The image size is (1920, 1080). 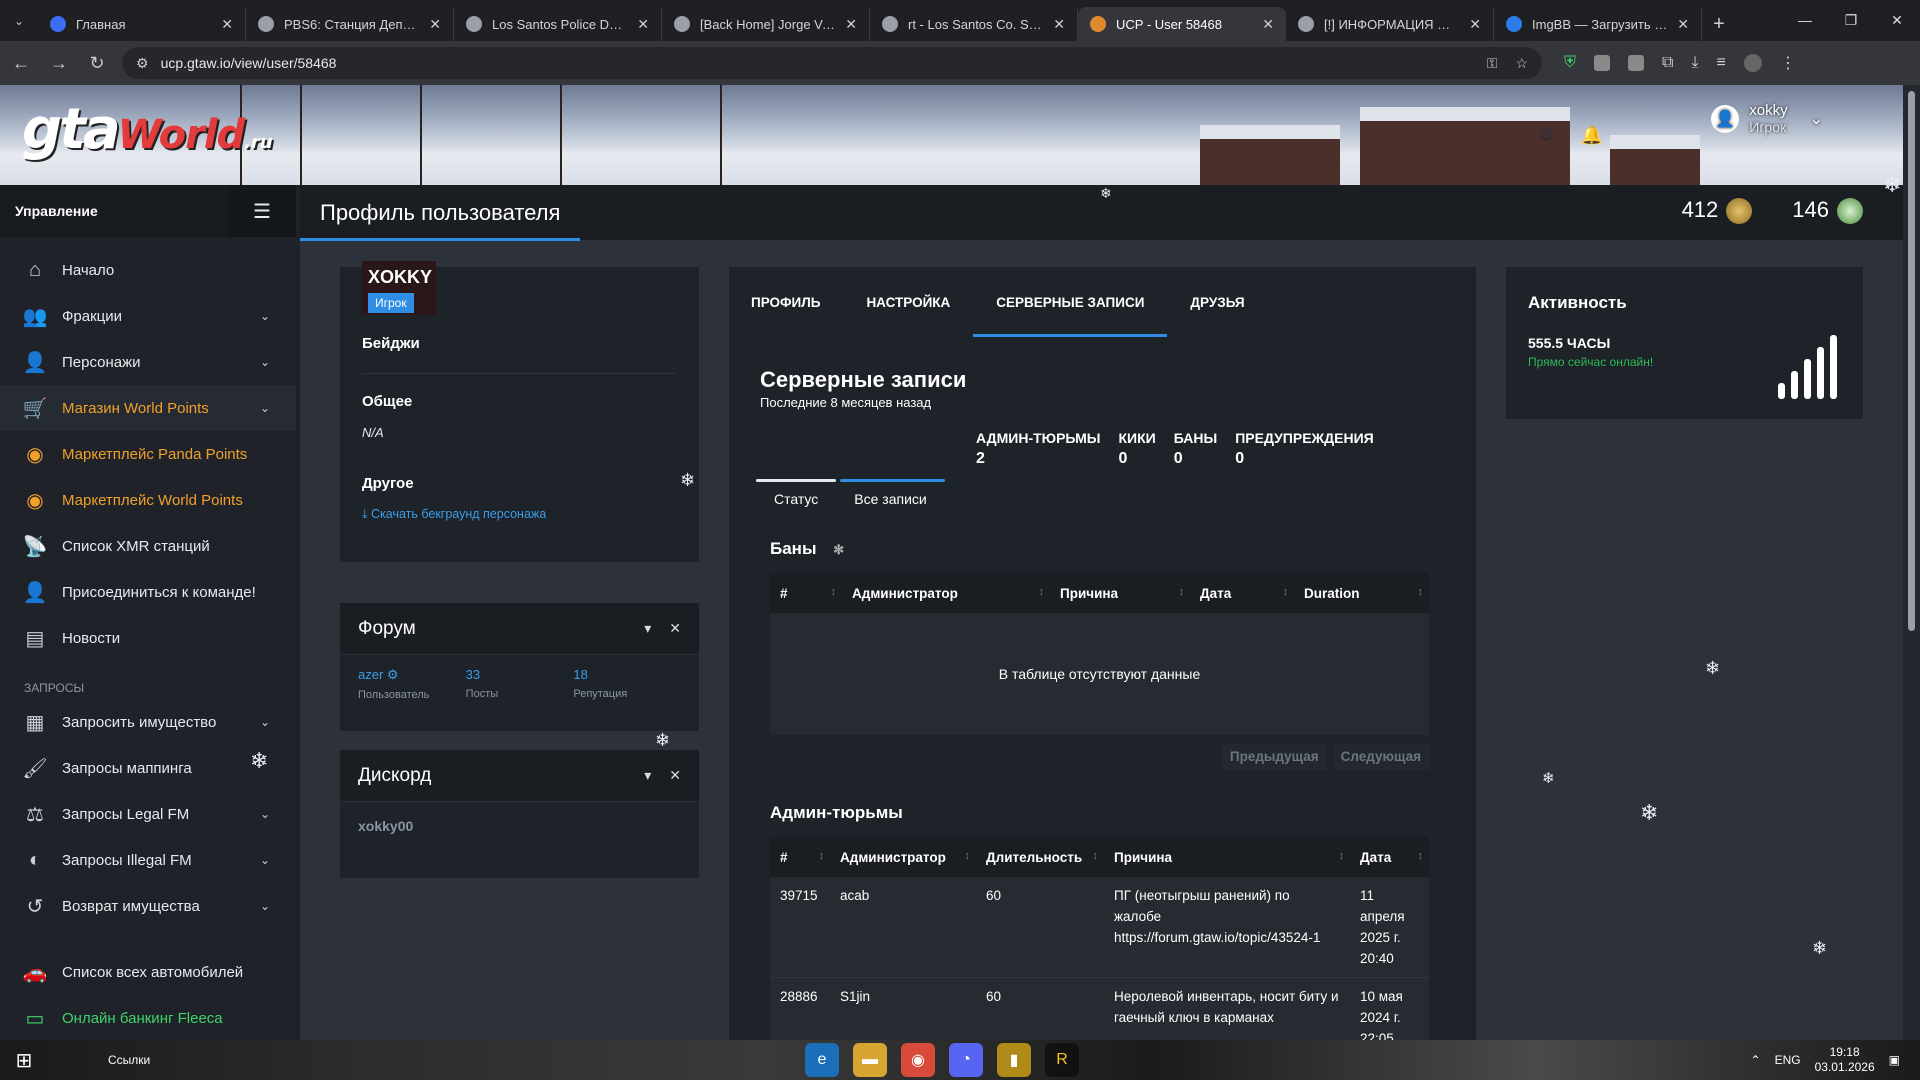 What do you see at coordinates (1788, 63) in the screenshot?
I see `browser-menu-icon: ⋮` at bounding box center [1788, 63].